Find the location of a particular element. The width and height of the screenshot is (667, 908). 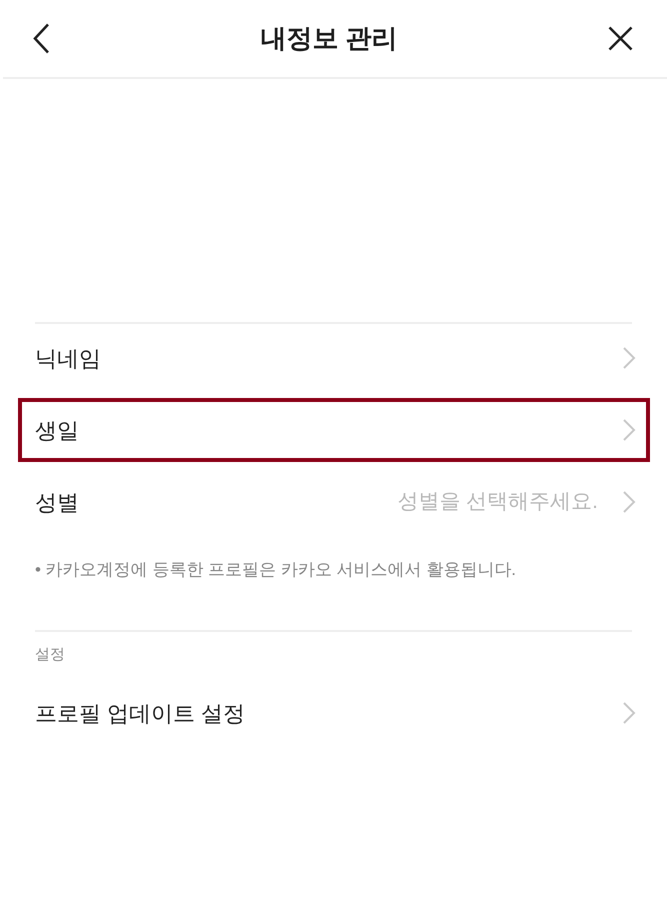

row-value: 성별을 선택해주세요. is located at coordinates (497, 502).